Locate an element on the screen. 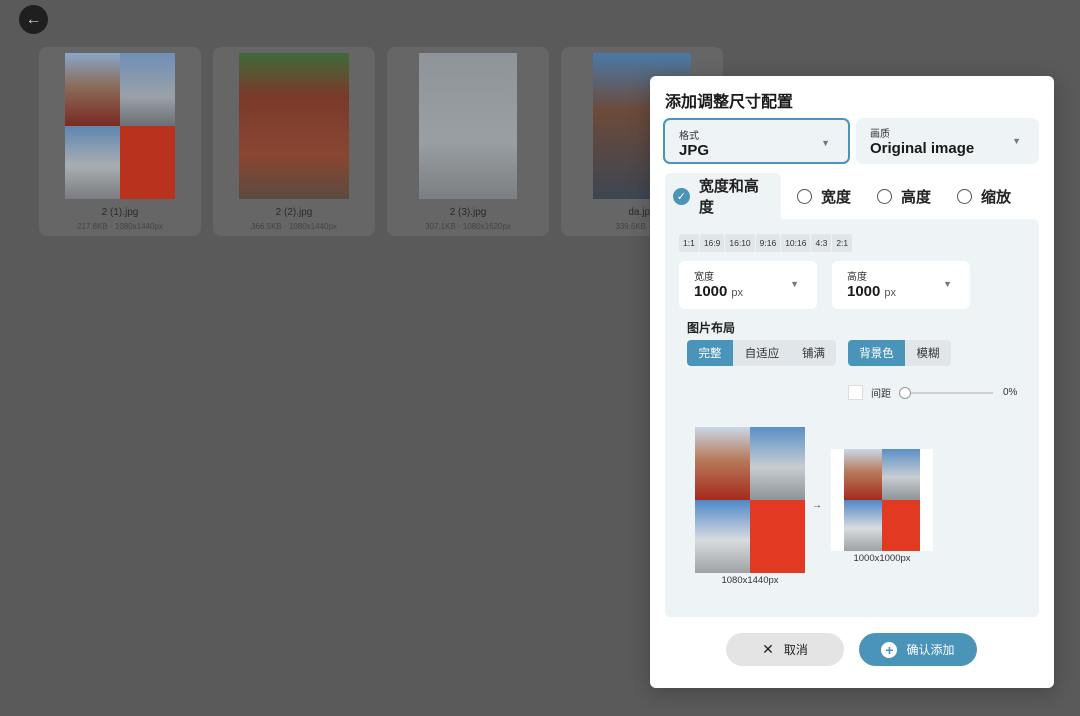 The image size is (1080, 716). target-preview-image is located at coordinates (882, 500).